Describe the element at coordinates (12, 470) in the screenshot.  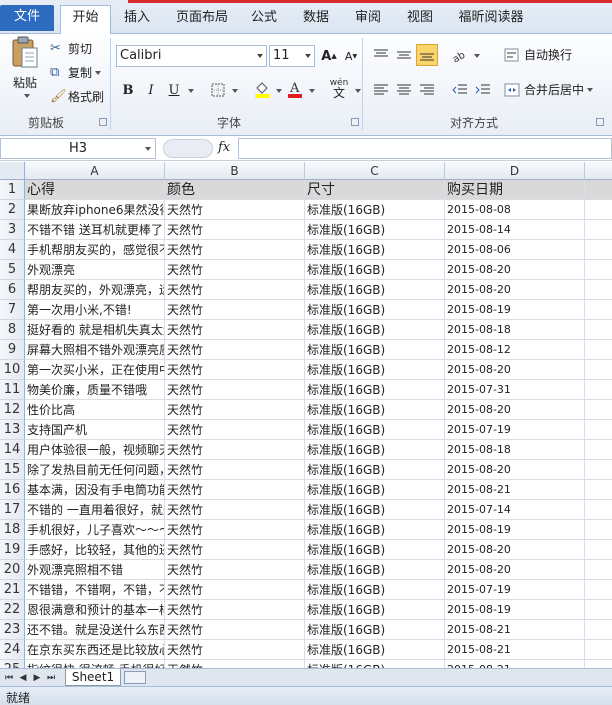
I see `row-header: 15` at that location.